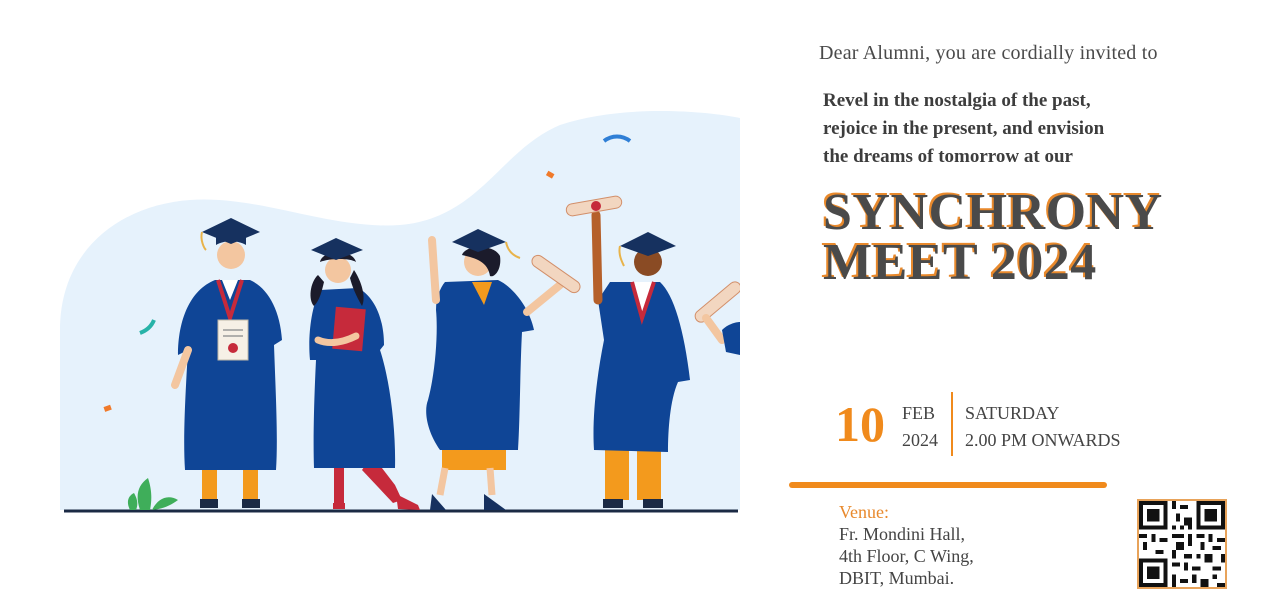  Describe the element at coordinates (960, 262) in the screenshot. I see `event-title-line: MEET 2024` at that location.